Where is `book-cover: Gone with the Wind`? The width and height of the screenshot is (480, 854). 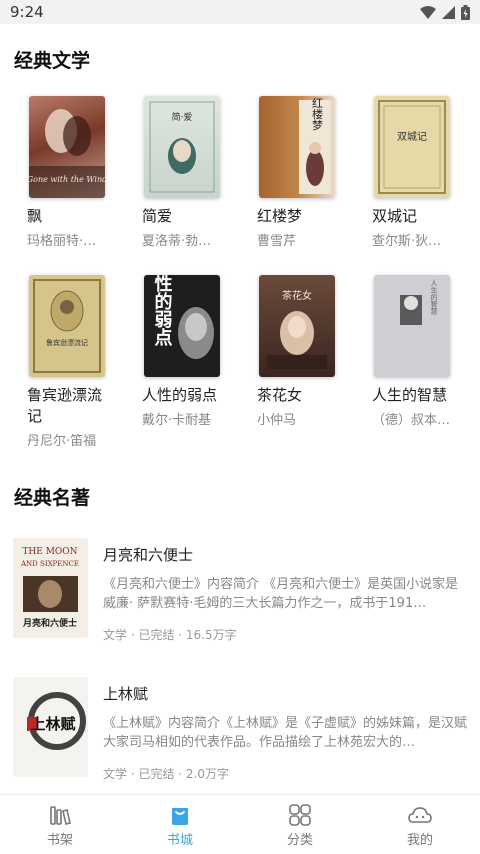
book-cover: Gone with the Wind is located at coordinates (67, 147).